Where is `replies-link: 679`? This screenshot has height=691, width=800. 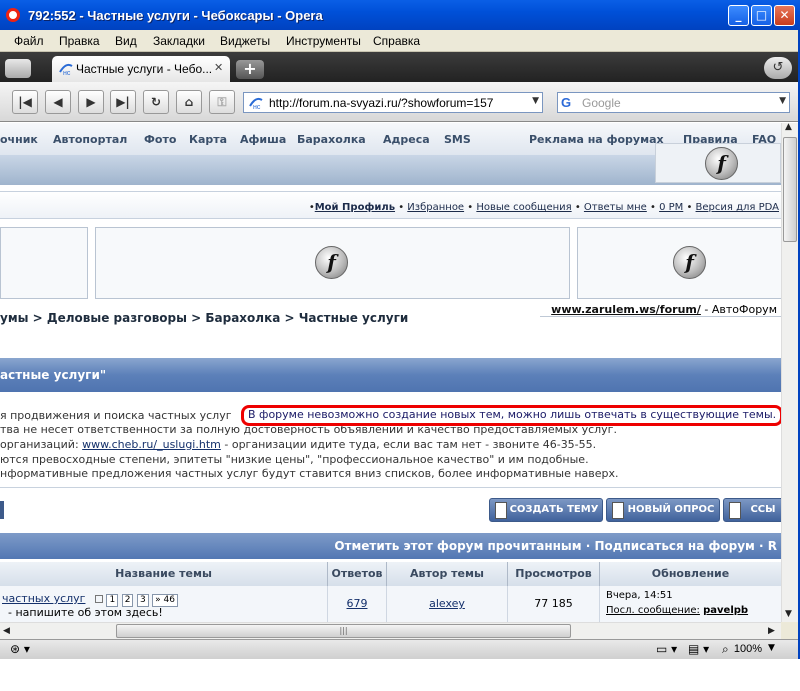 replies-link: 679 is located at coordinates (357, 603).